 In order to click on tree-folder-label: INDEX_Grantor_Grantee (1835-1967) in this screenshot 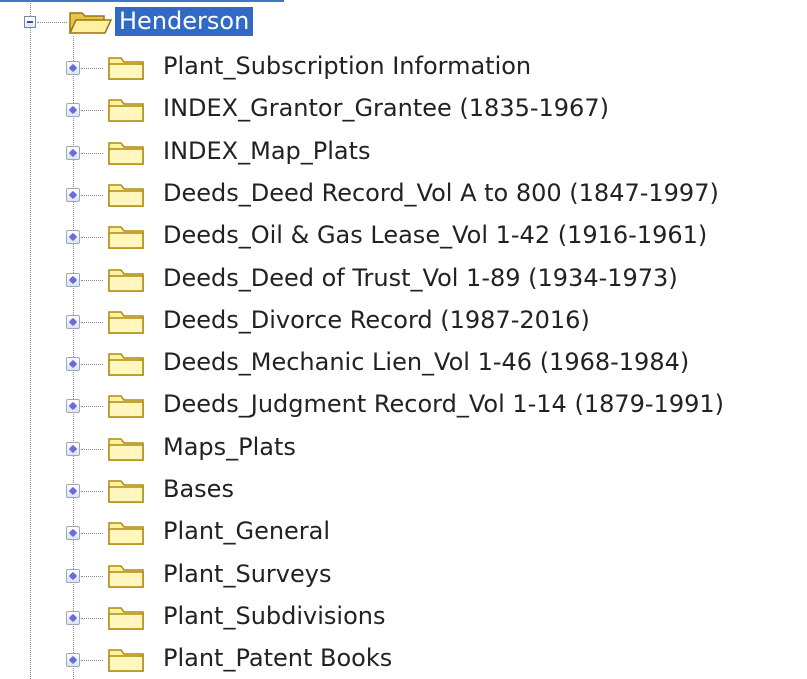, I will do `click(386, 108)`.